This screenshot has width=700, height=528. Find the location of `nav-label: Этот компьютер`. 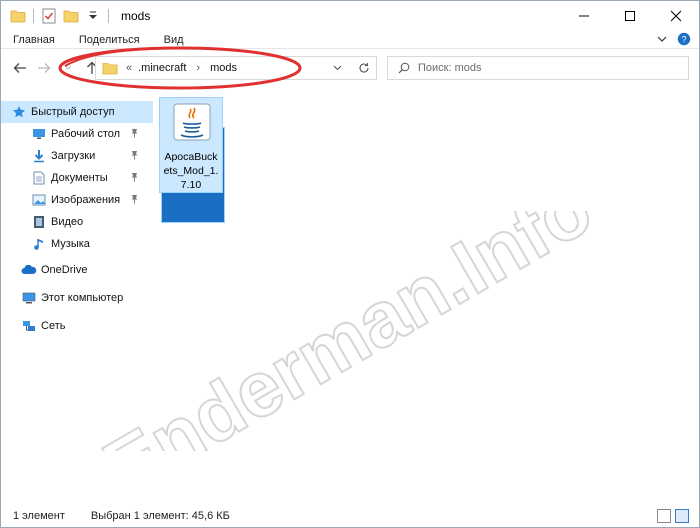

nav-label: Этот компьютер is located at coordinates (82, 298).